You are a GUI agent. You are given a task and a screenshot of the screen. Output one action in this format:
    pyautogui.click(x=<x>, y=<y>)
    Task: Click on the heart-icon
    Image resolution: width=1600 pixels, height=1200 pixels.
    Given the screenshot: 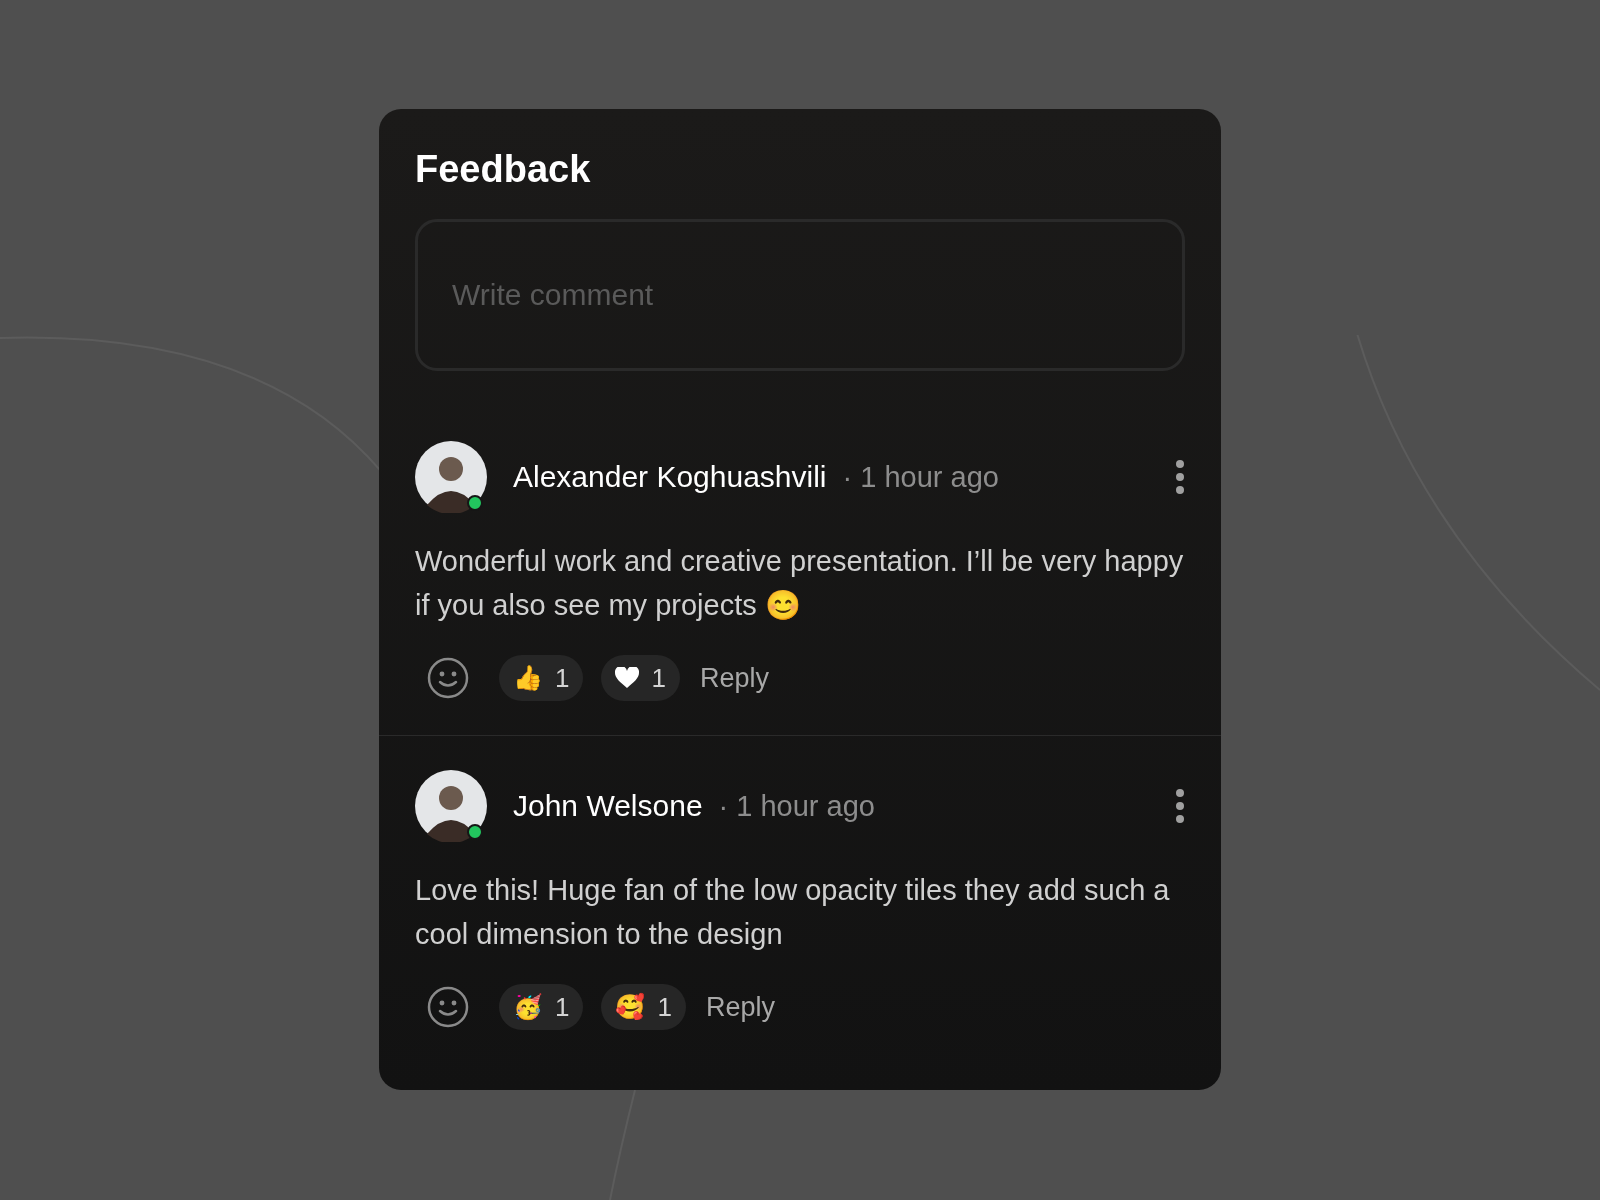 What is the action you would take?
    pyautogui.click(x=627, y=678)
    